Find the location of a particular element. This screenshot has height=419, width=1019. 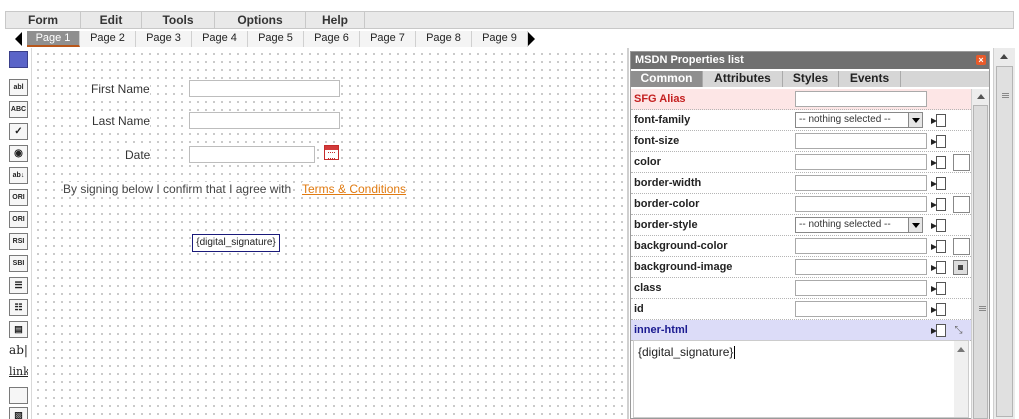

inner-html-scrollbar is located at coordinates (961, 379).